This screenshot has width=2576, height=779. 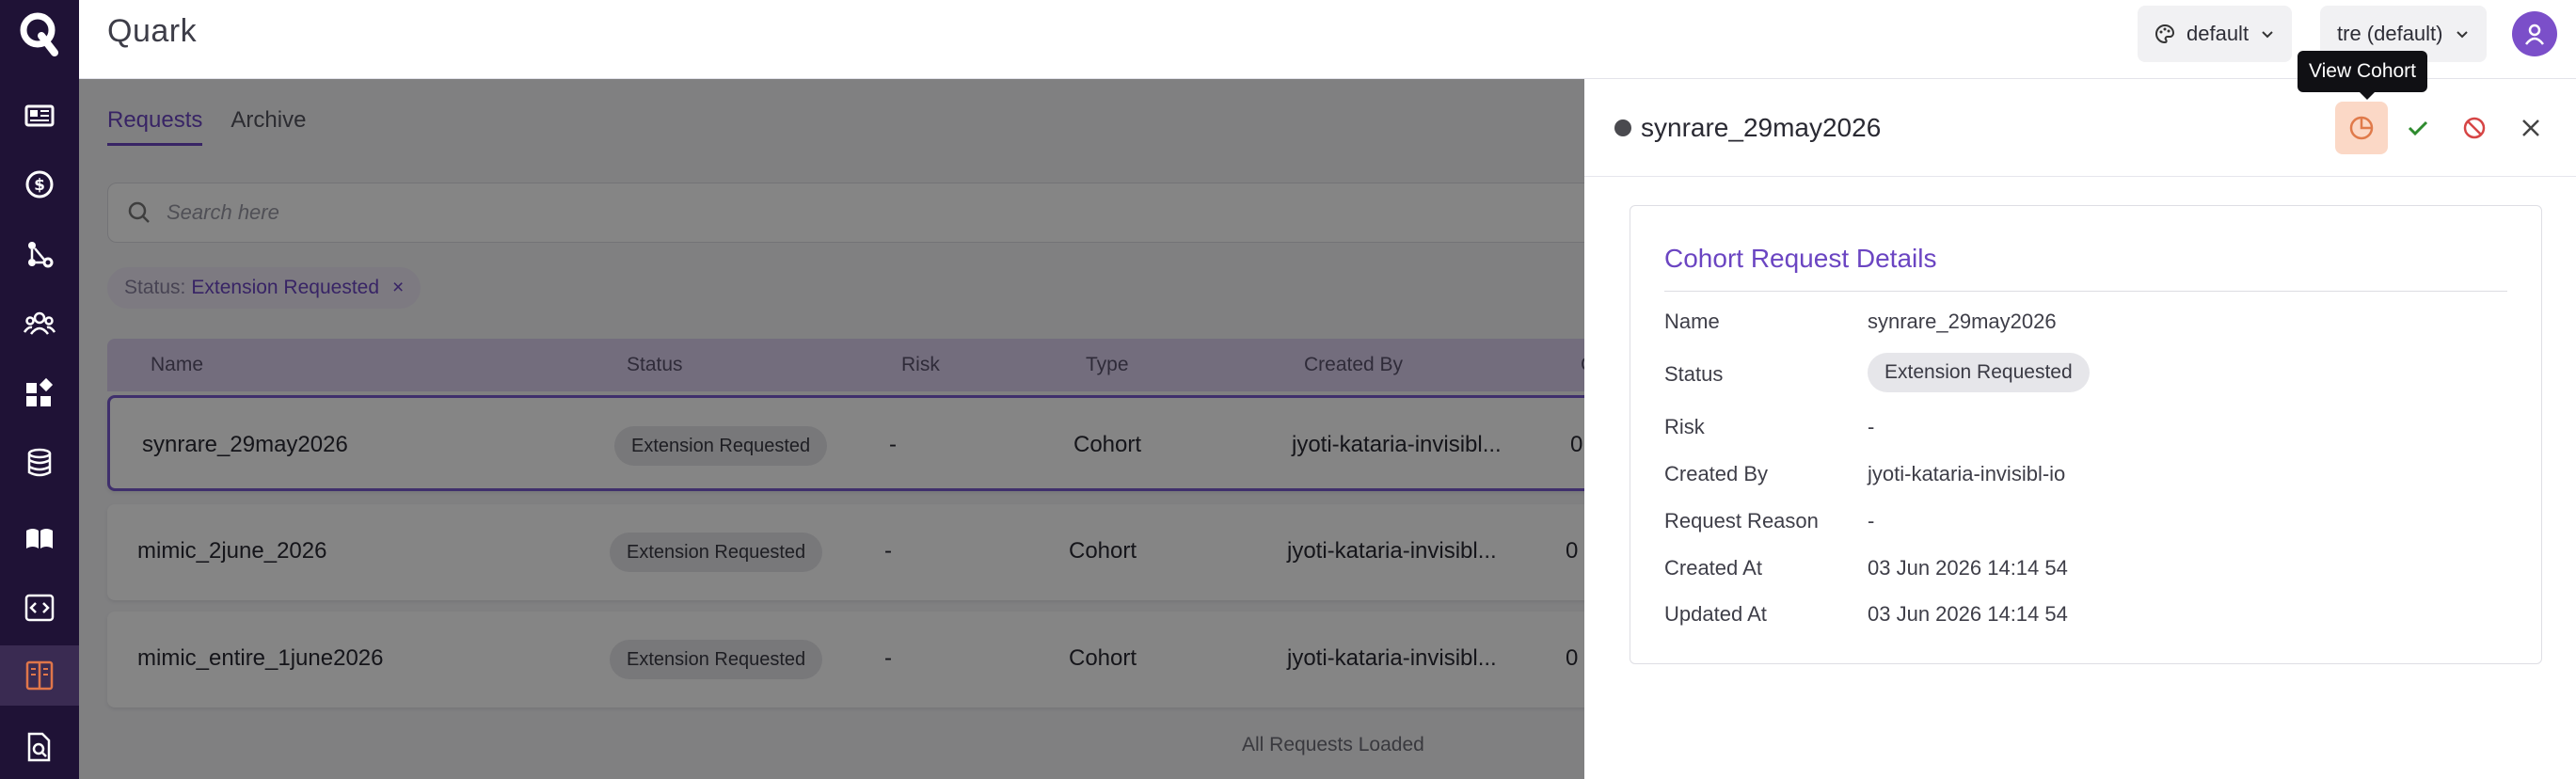 I want to click on check-icon, so click(x=2418, y=128).